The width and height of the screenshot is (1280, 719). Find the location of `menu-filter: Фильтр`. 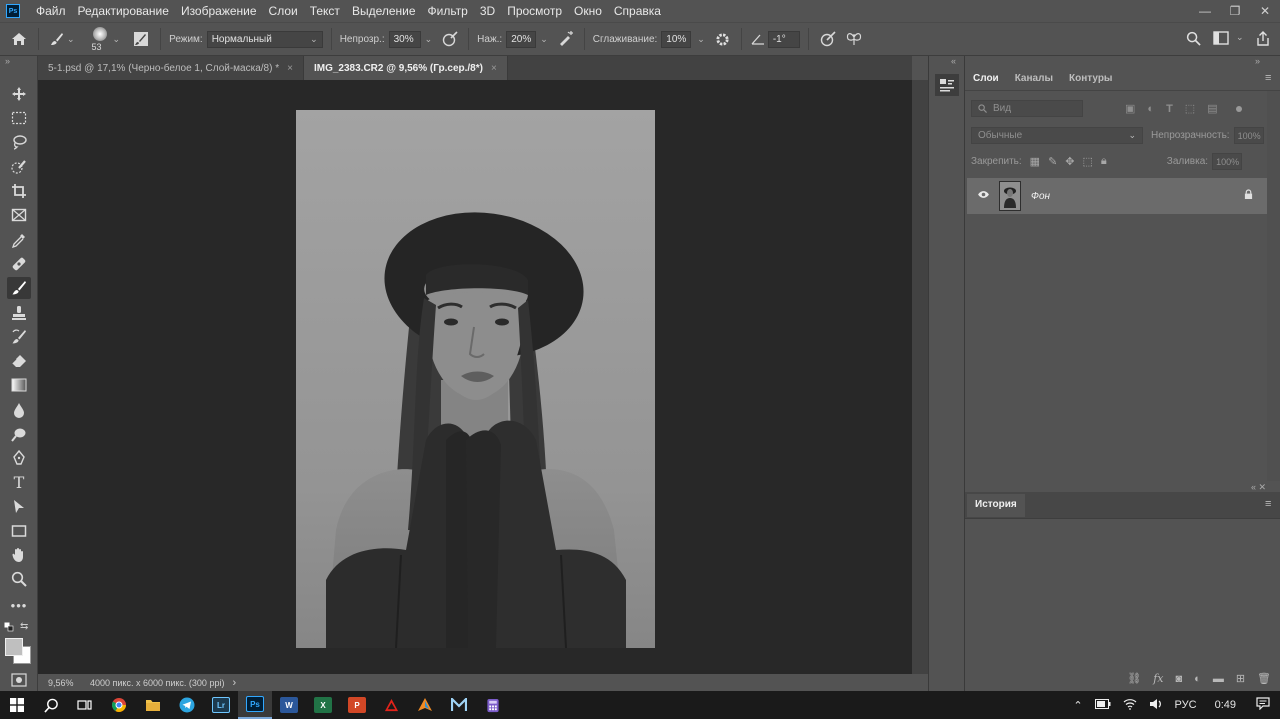

menu-filter: Фильтр is located at coordinates (448, 11).